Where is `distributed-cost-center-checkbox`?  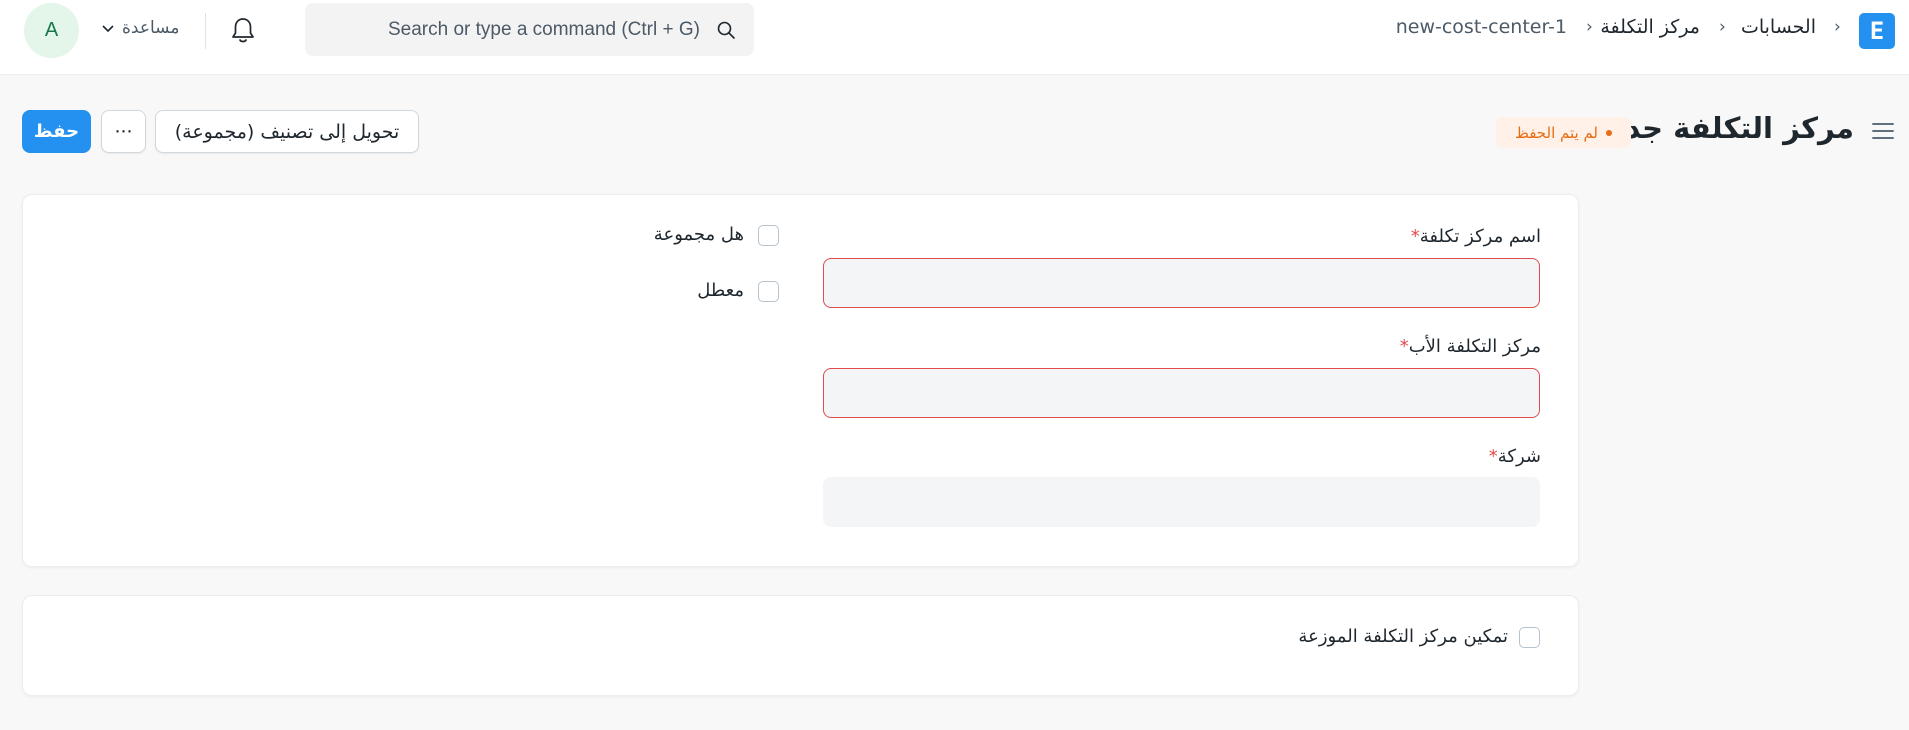
distributed-cost-center-checkbox is located at coordinates (1529, 637).